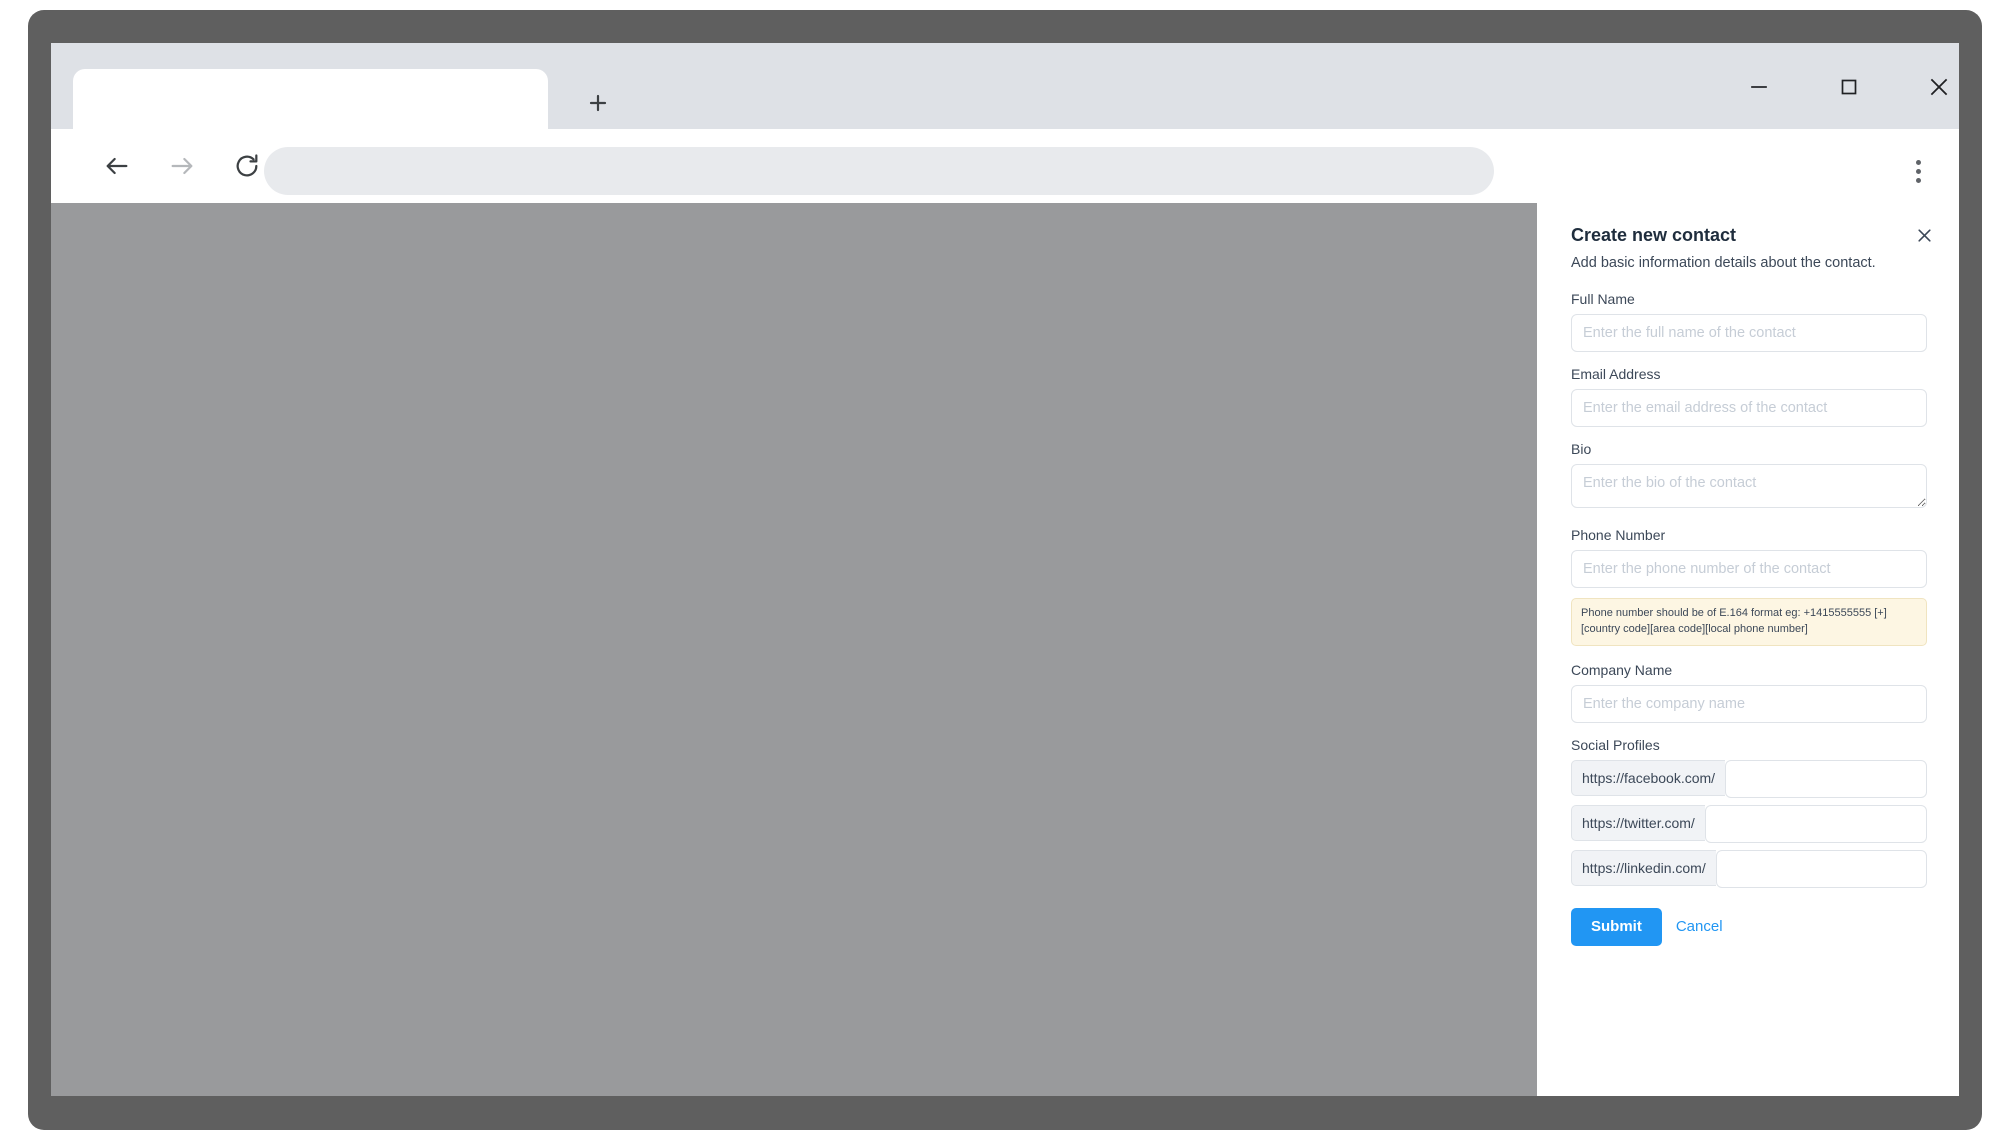 Image resolution: width=2010 pixels, height=1140 pixels. I want to click on linkedin-url-prefix: https://linkedin.com/, so click(1643, 867).